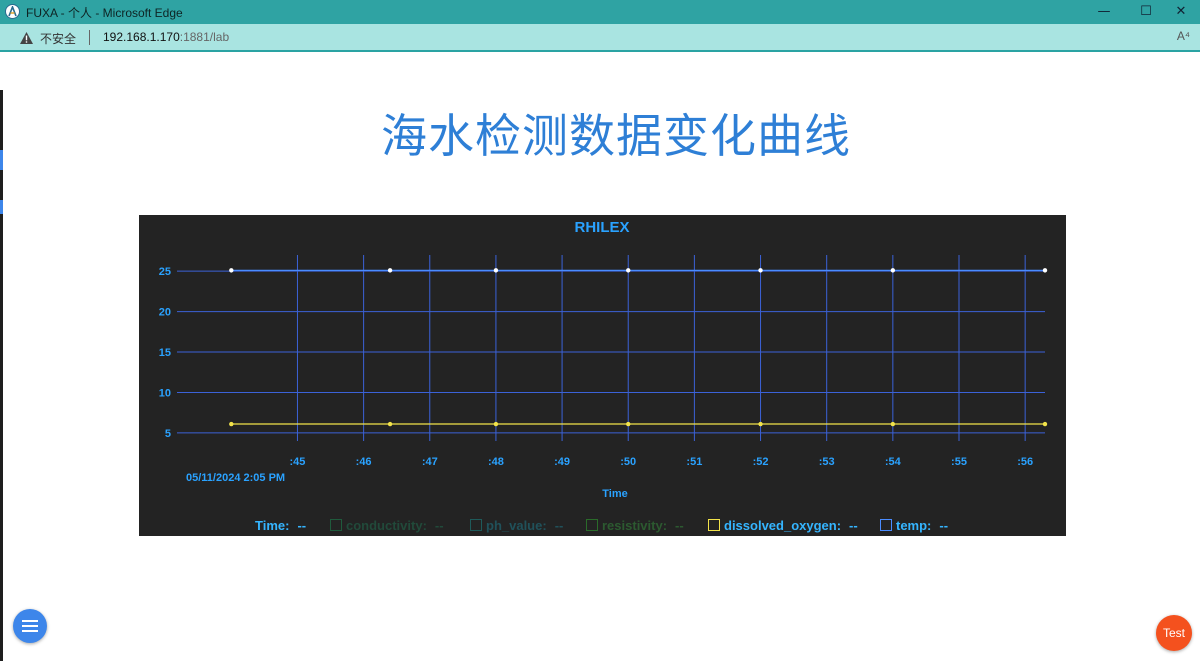 The height and width of the screenshot is (661, 1200). Describe the element at coordinates (600, 38) in the screenshot. I see `address-bar: 不安全 192.168.1.170:1881/lab A⁴` at that location.